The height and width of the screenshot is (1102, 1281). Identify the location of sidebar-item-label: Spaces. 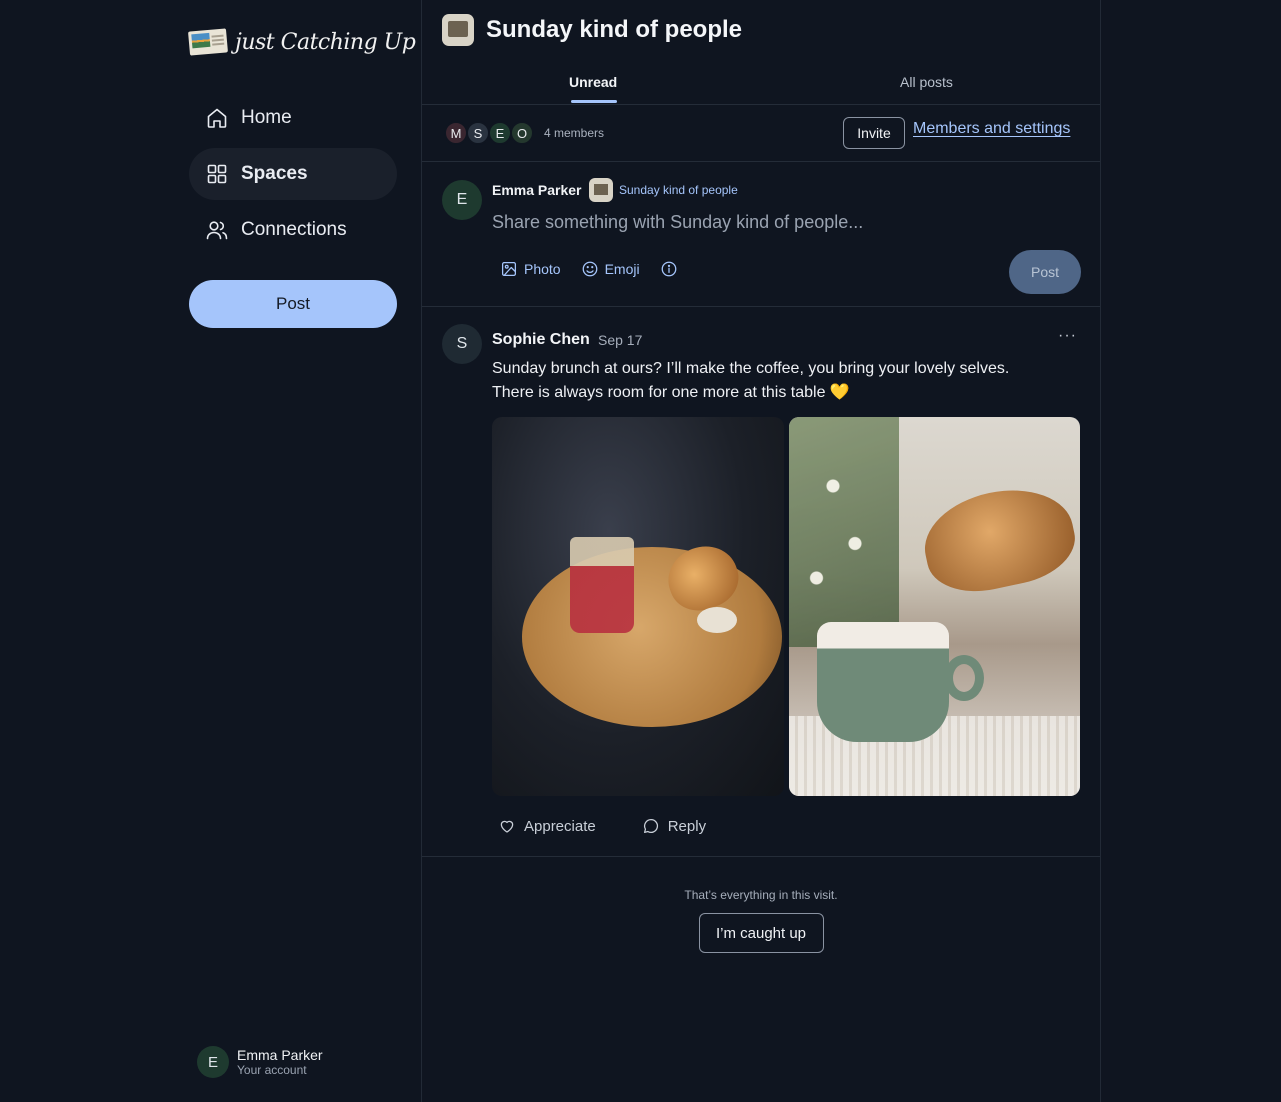
(274, 173).